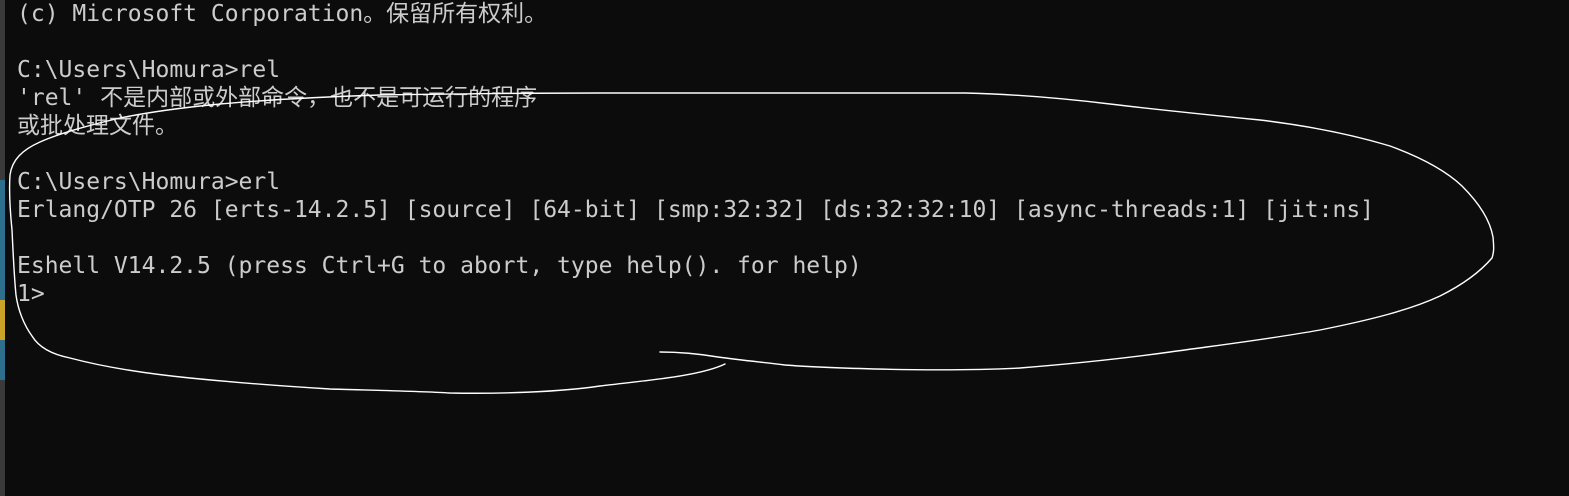 Image resolution: width=1569 pixels, height=496 pixels. I want to click on window-left-edge, so click(2, 248).